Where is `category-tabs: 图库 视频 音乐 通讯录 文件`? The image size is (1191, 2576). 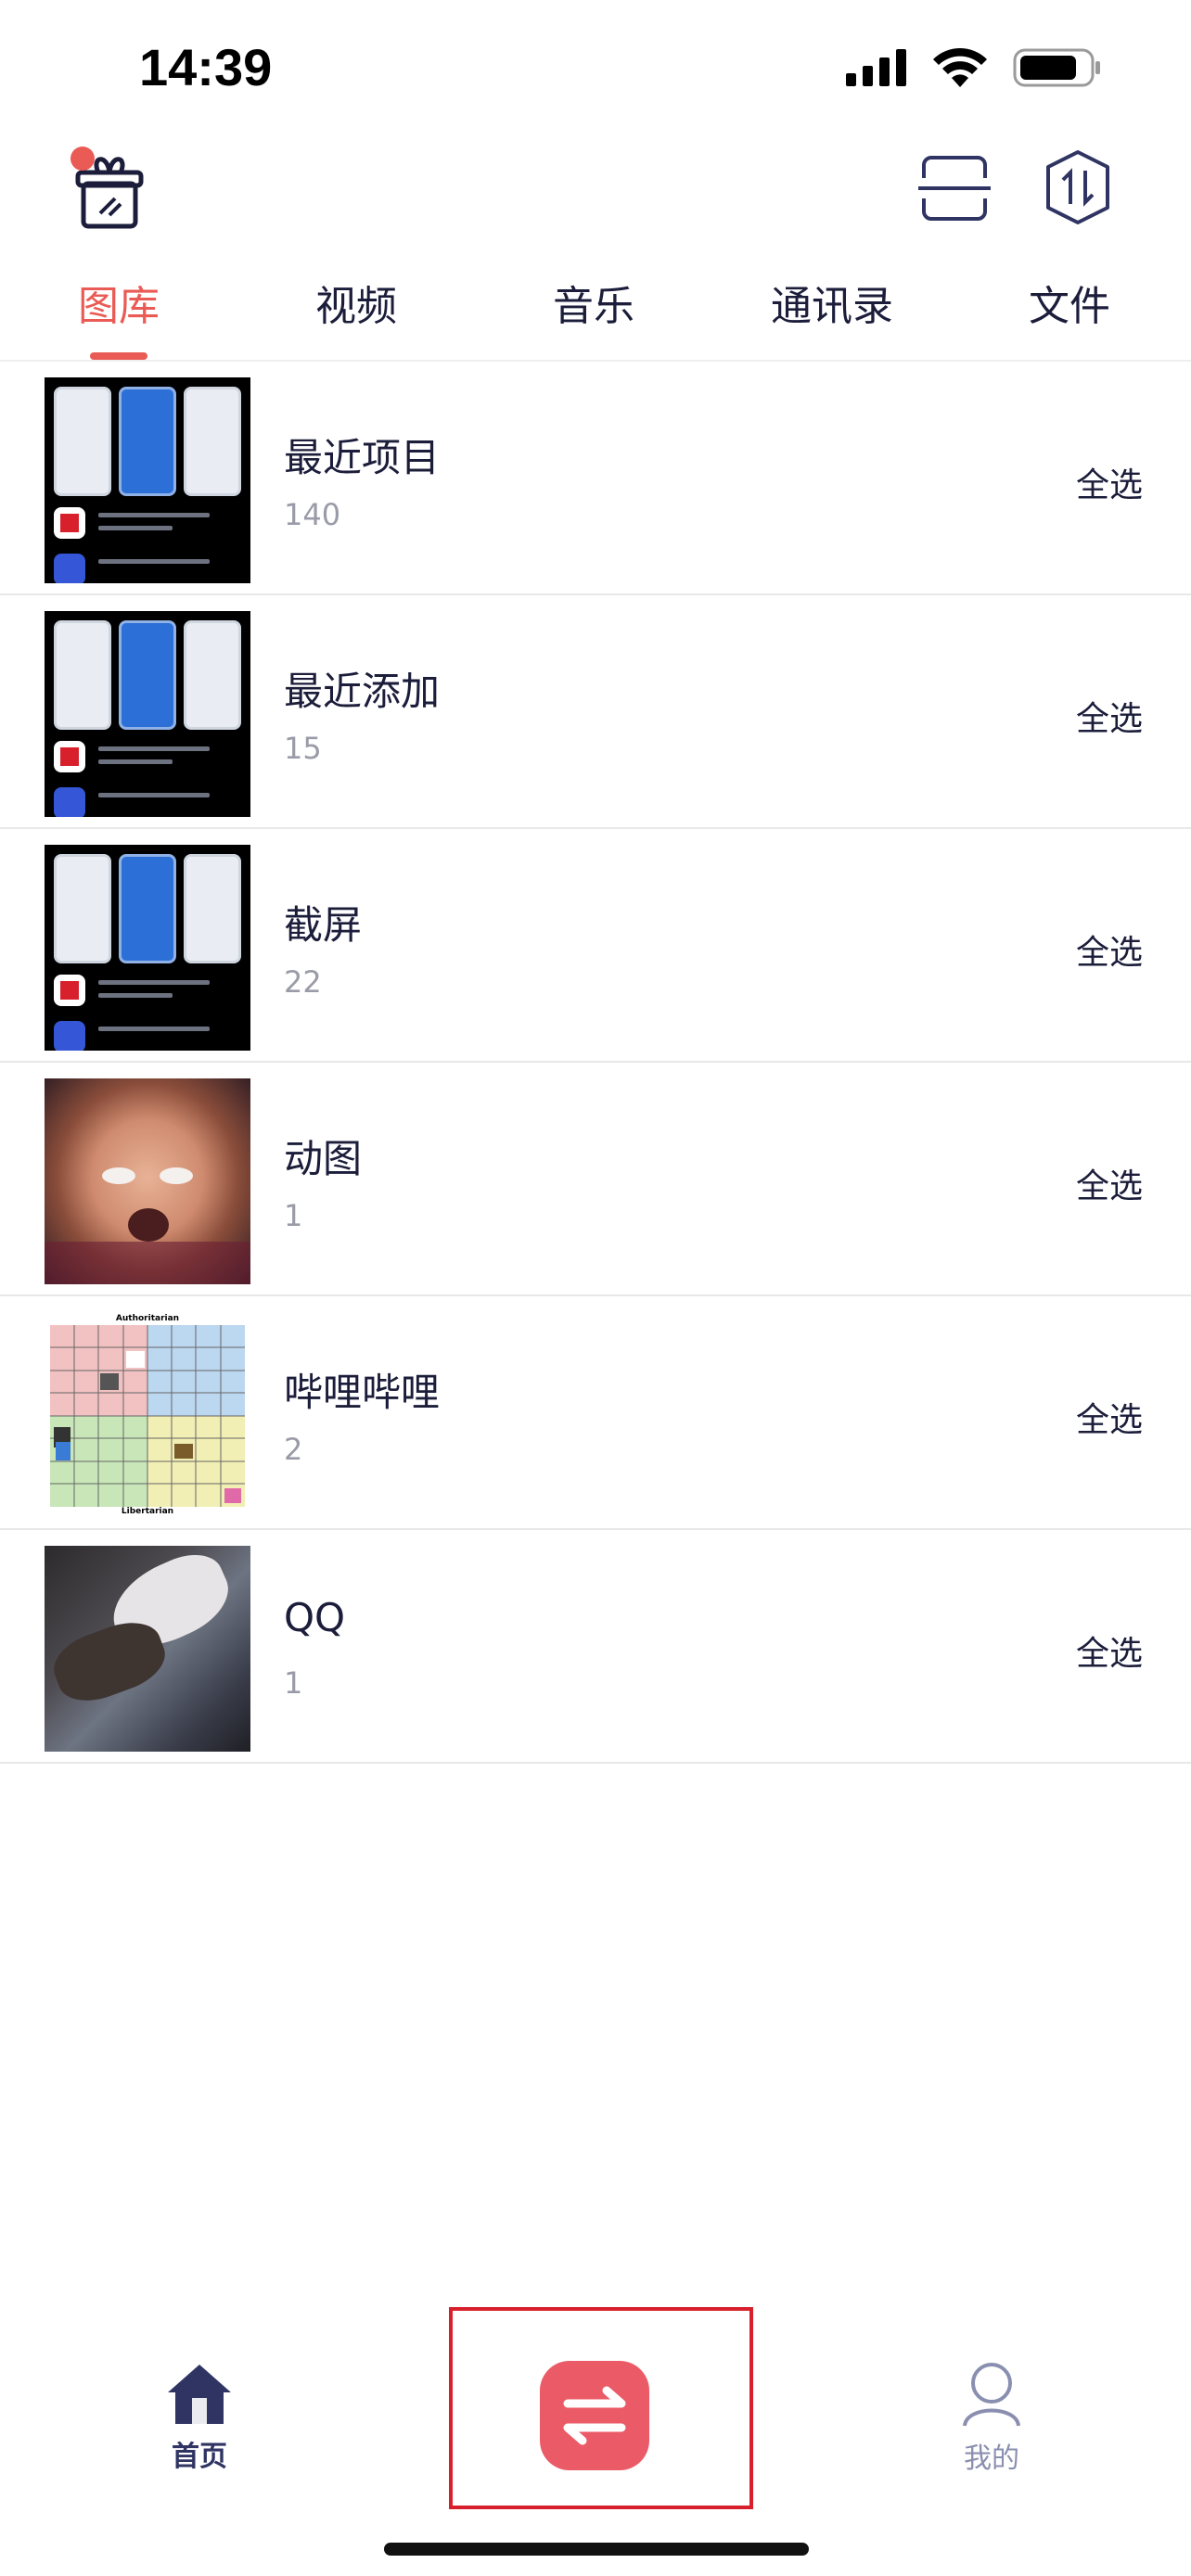 category-tabs: 图库 视频 音乐 通讯录 文件 is located at coordinates (595, 309).